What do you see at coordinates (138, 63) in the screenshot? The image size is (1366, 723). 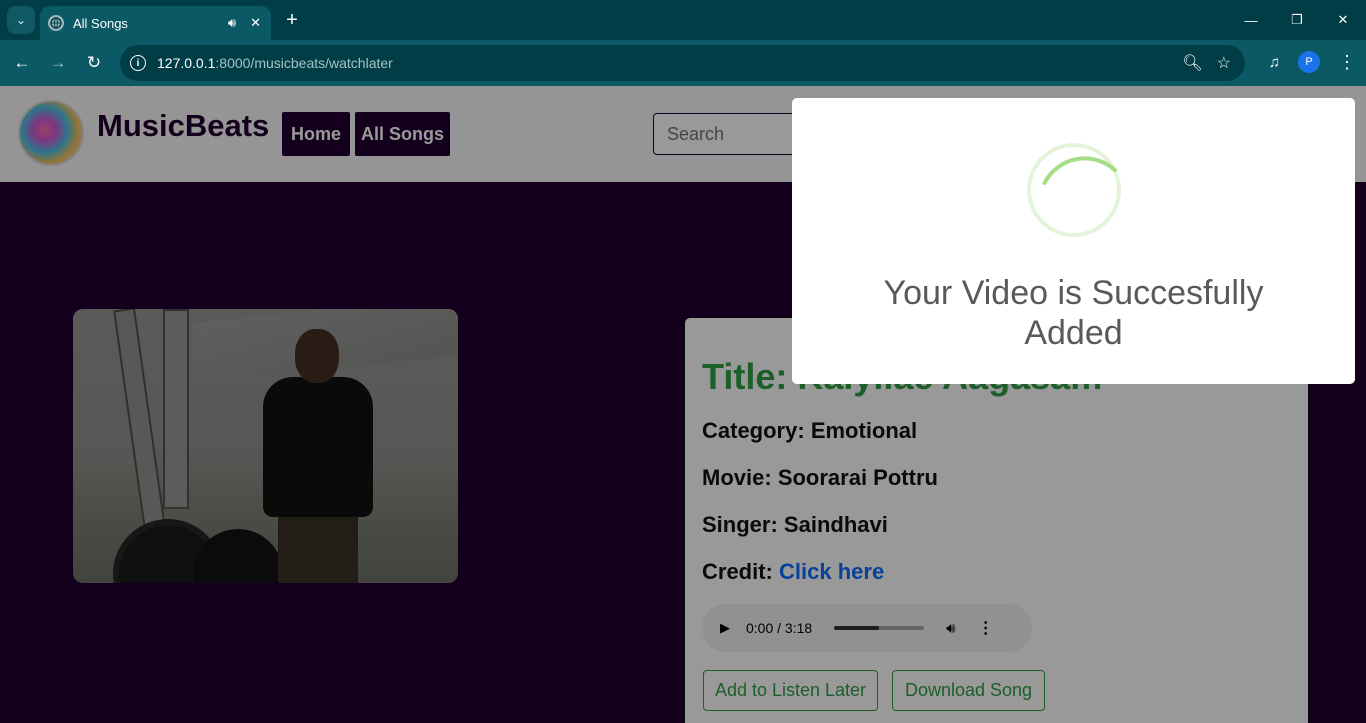 I see `site-info-icon: i` at bounding box center [138, 63].